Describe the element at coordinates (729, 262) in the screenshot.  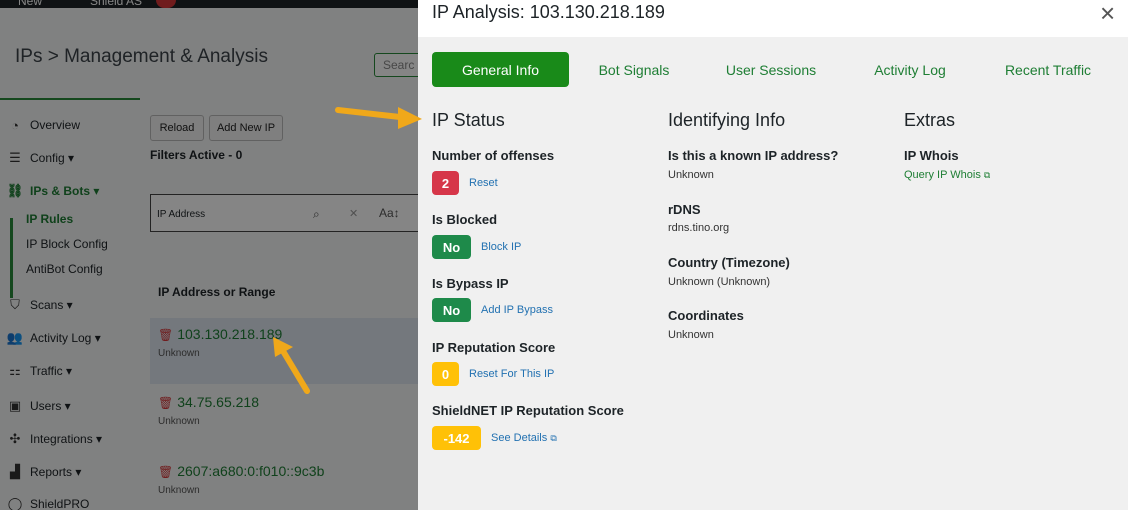
I see `country-label: Country (Timezone)` at that location.